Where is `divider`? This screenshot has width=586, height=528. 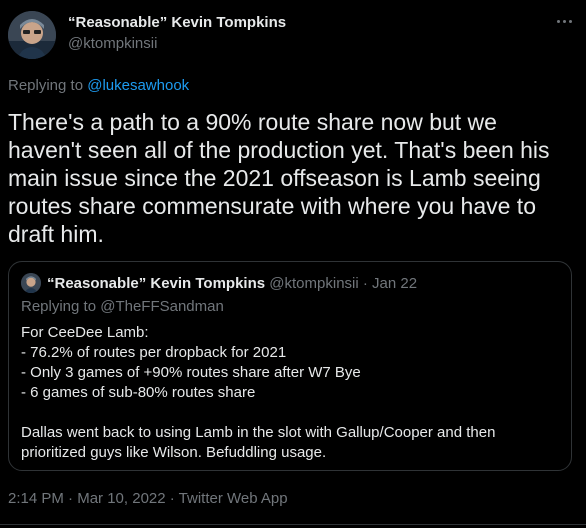 divider is located at coordinates (293, 524).